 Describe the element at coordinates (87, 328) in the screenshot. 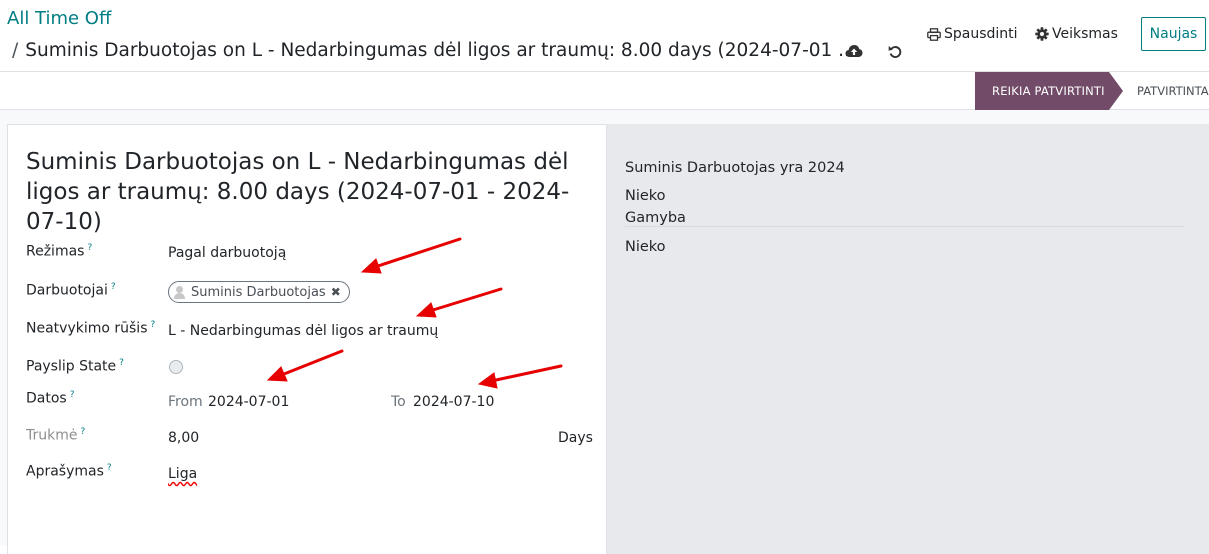

I see `leave-type-label-text: Neatvykimo rūšis` at that location.